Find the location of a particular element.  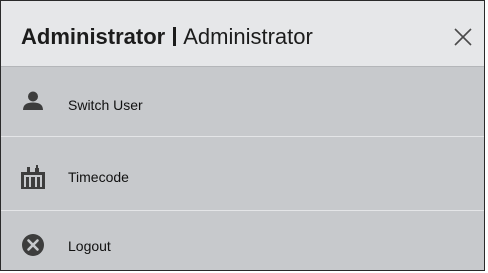

menu-item-label: Logout is located at coordinates (89, 246).